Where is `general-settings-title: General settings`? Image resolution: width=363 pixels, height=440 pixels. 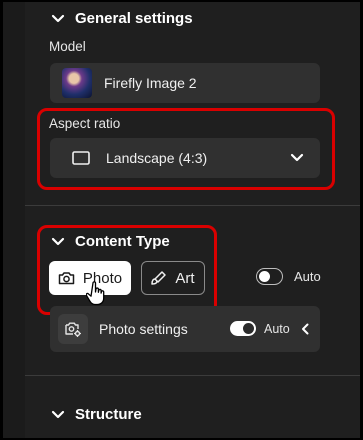
general-settings-title: General settings is located at coordinates (134, 18).